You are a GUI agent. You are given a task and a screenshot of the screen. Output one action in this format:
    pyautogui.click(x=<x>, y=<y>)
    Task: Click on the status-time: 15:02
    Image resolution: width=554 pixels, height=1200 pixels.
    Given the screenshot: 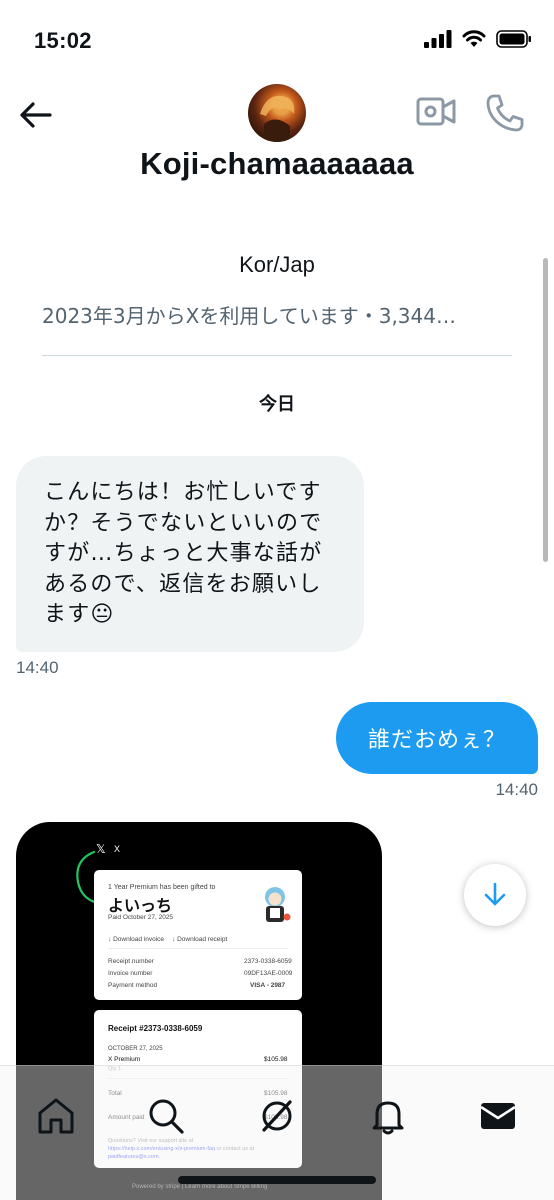 What is the action you would take?
    pyautogui.click(x=63, y=40)
    